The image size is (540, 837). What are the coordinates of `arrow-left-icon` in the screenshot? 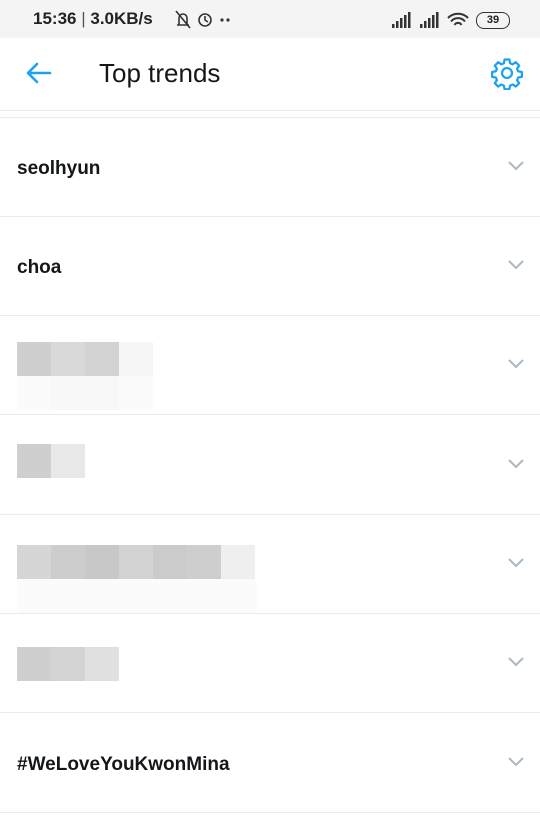 It's located at (39, 73).